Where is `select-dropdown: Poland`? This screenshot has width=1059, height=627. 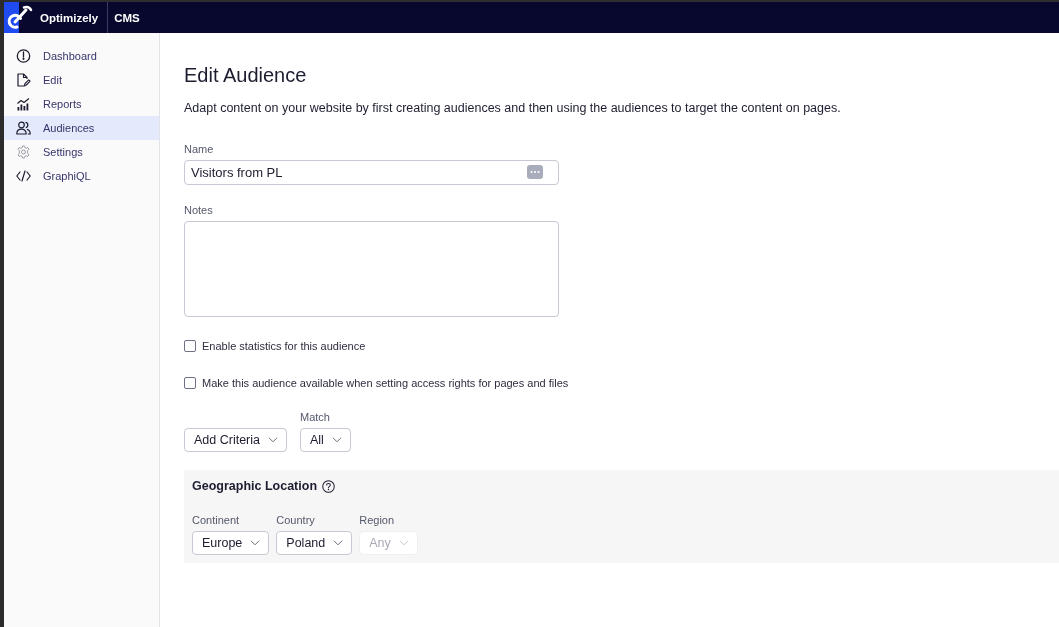
select-dropdown: Poland is located at coordinates (314, 543).